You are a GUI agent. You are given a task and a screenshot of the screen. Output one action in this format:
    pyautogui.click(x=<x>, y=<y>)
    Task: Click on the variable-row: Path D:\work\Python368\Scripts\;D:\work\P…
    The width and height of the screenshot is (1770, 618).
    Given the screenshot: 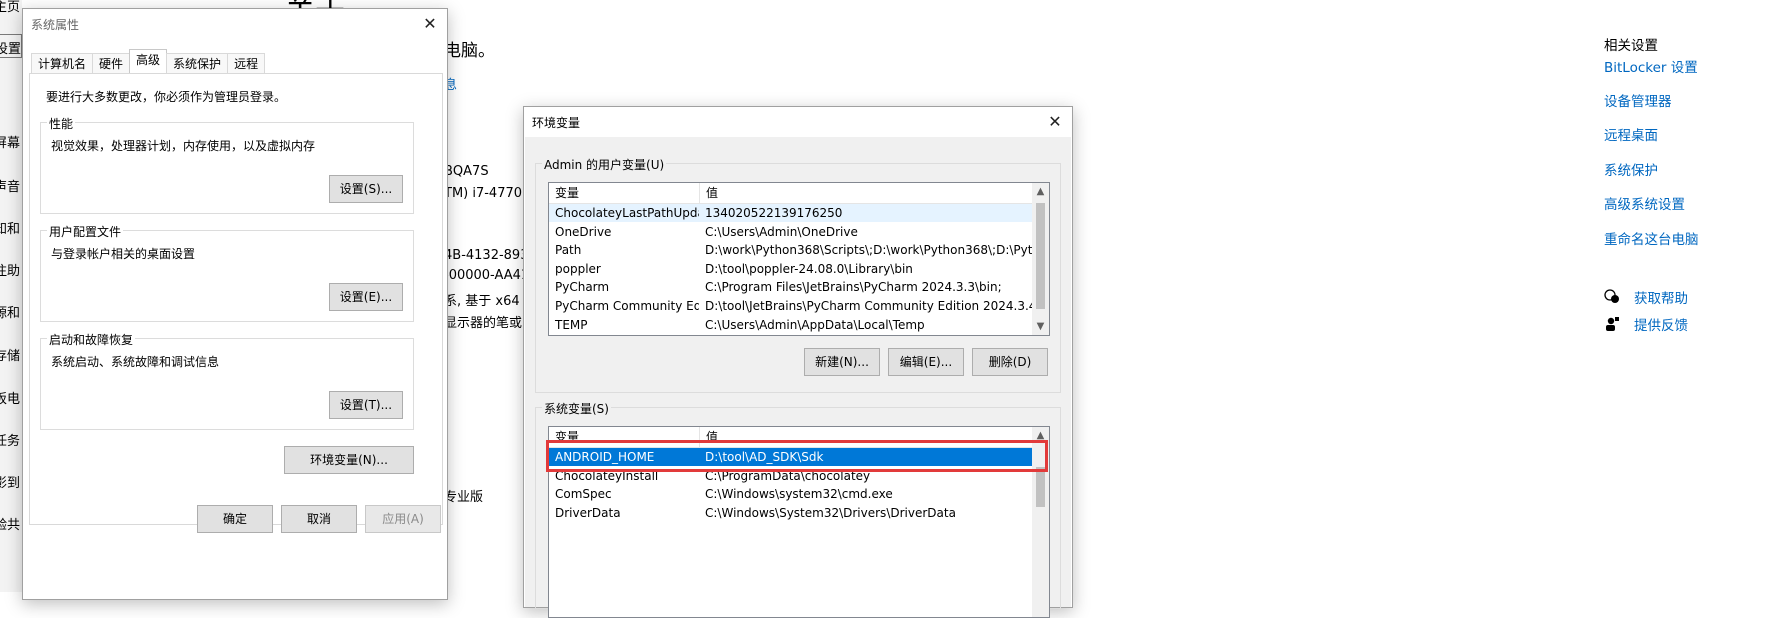 What is the action you would take?
    pyautogui.click(x=790, y=250)
    